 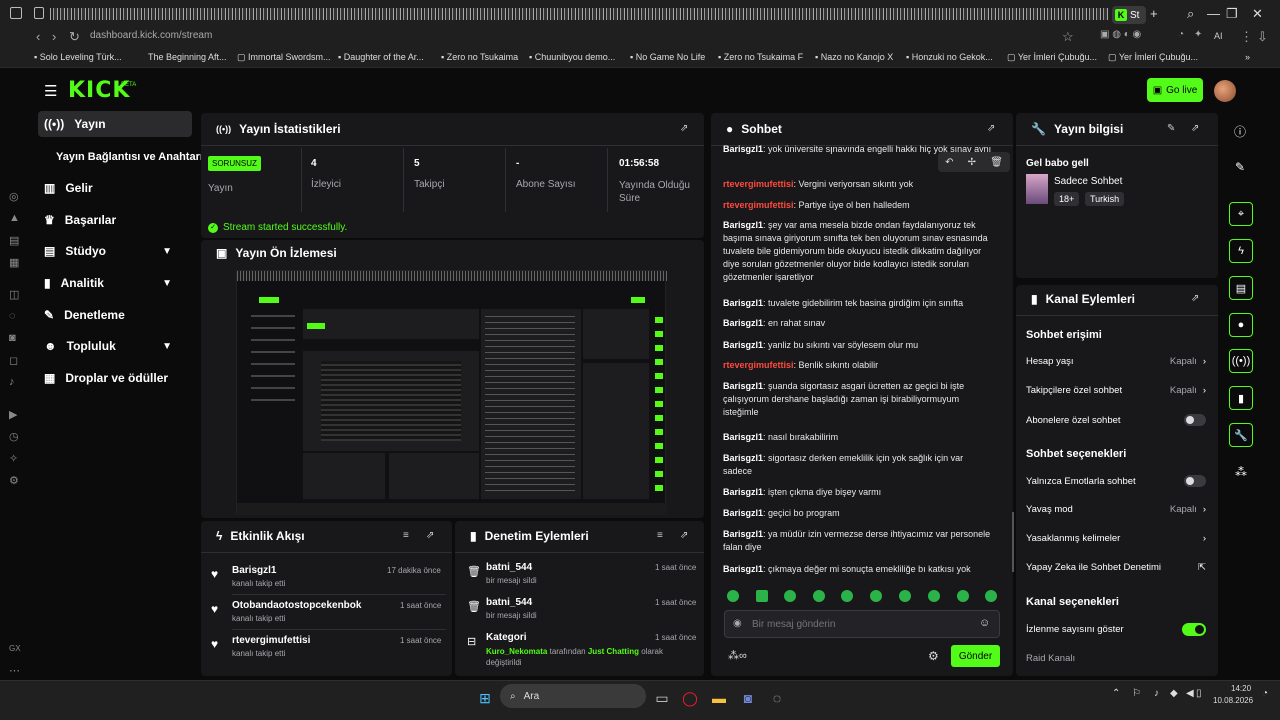 I want to click on tray-app-icon: ⚐, so click(x=1136, y=693).